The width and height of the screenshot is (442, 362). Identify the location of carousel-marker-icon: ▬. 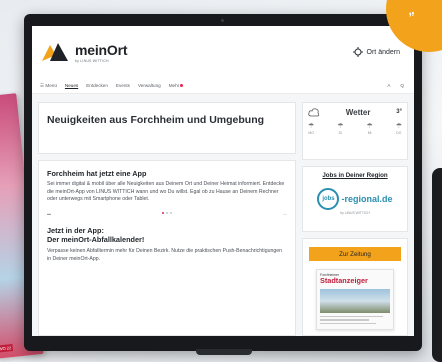
(49, 213).